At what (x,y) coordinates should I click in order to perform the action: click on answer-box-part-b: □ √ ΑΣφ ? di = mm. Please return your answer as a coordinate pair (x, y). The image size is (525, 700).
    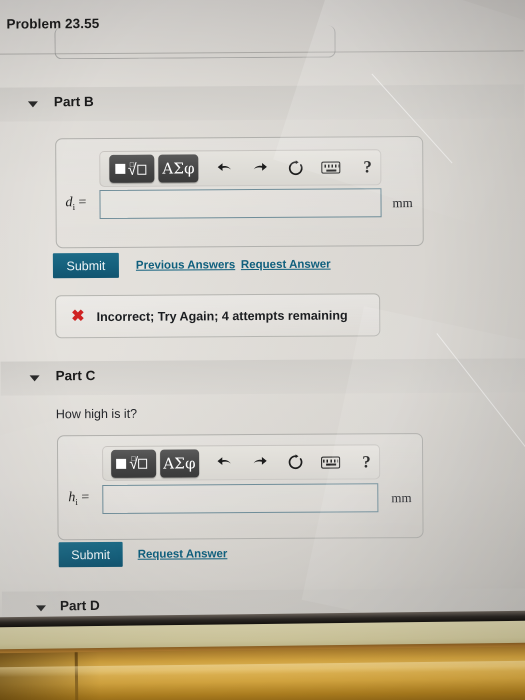
    Looking at the image, I should click on (239, 192).